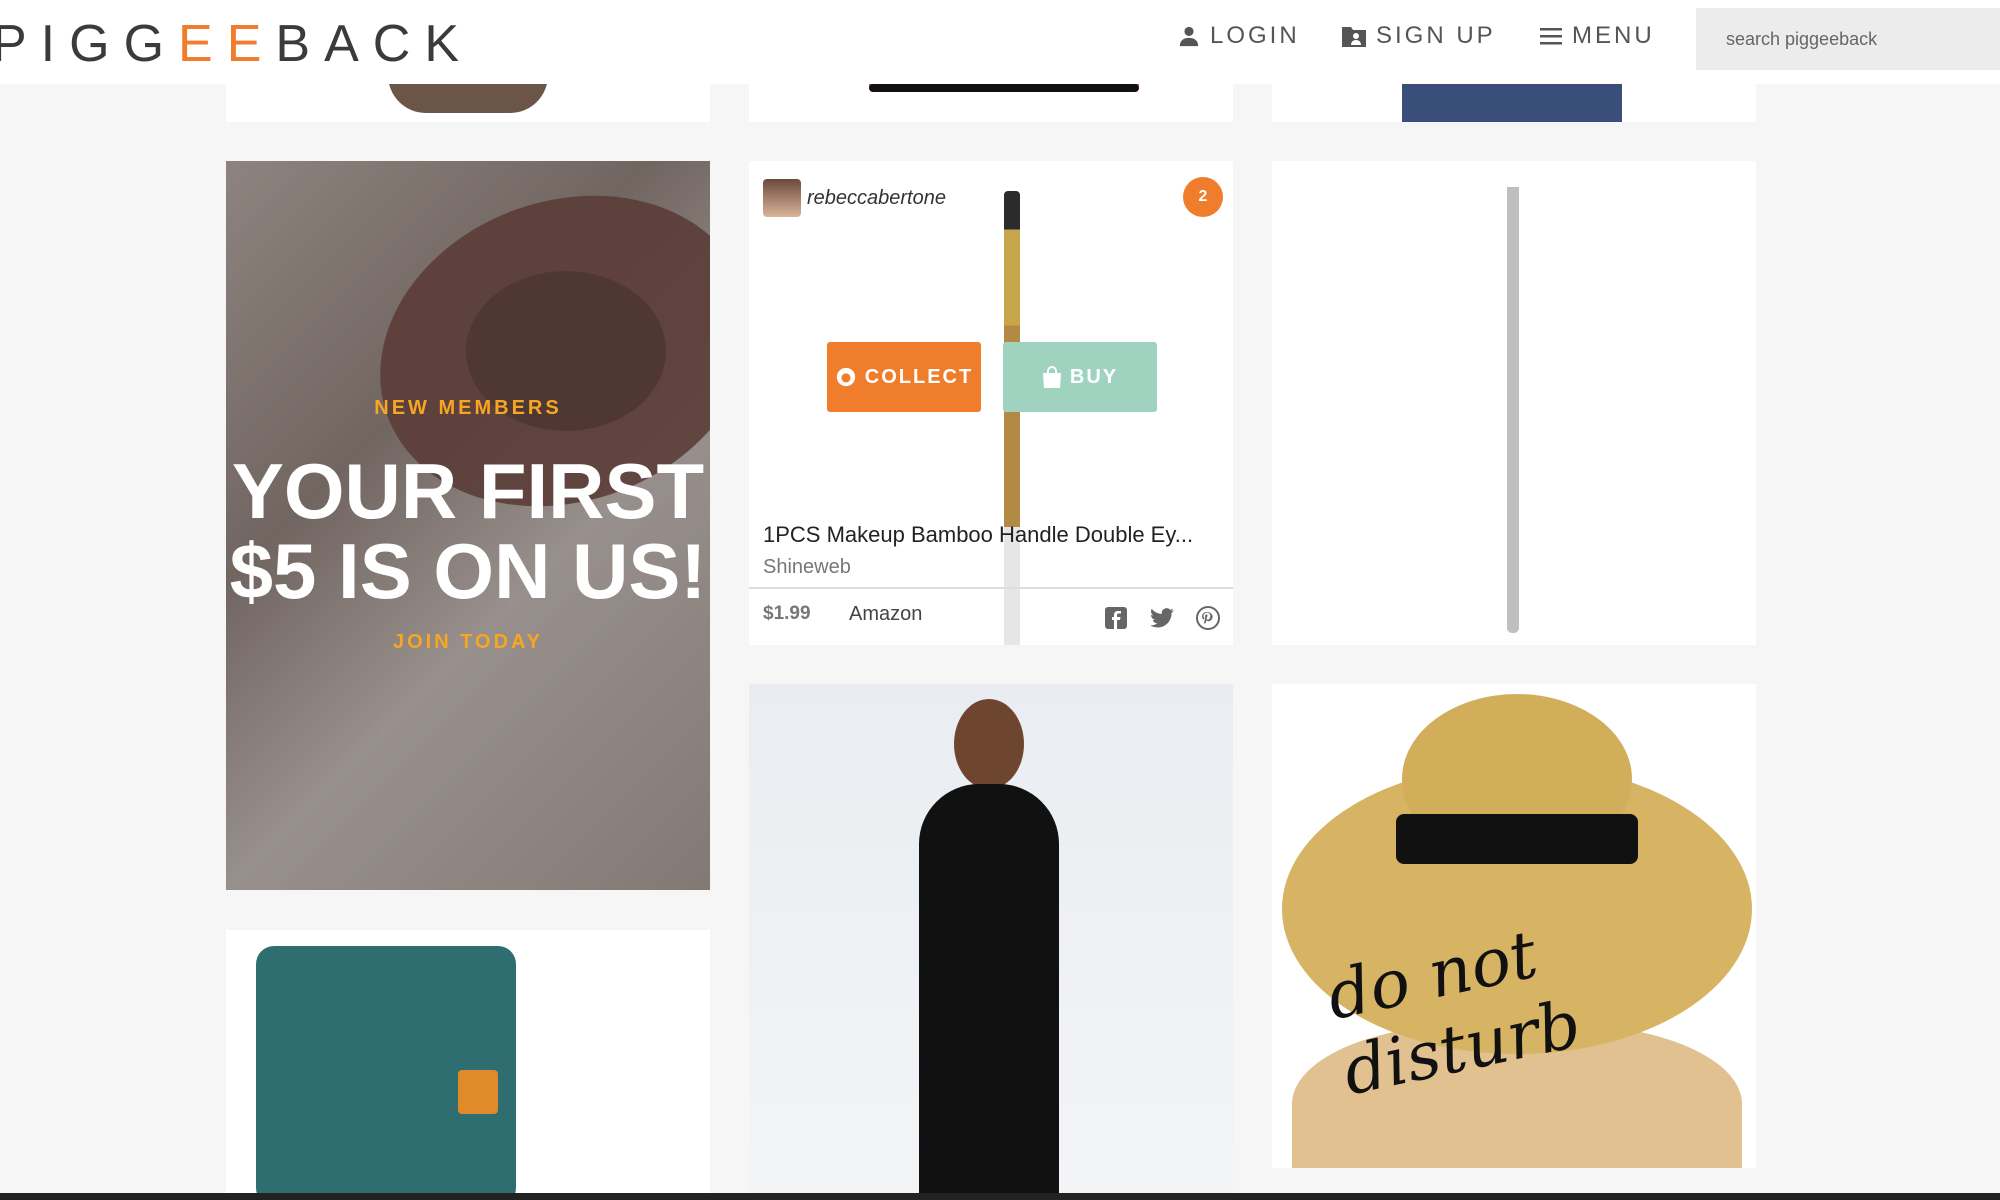  I want to click on product-card-silver-brush, so click(1514, 403).